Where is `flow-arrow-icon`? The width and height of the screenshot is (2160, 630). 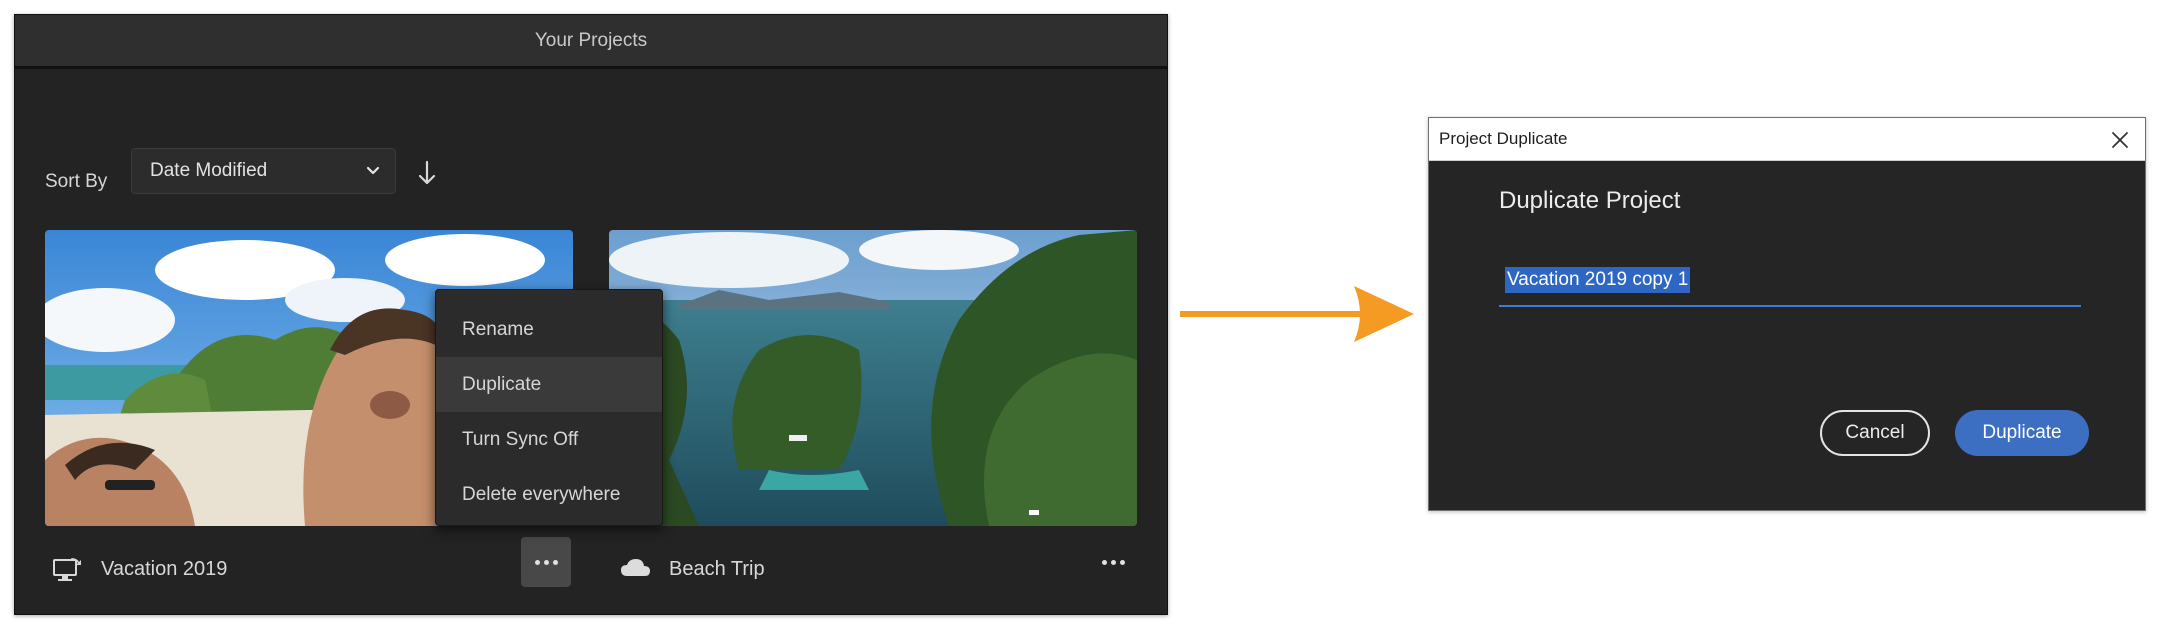
flow-arrow-icon is located at coordinates (1297, 314).